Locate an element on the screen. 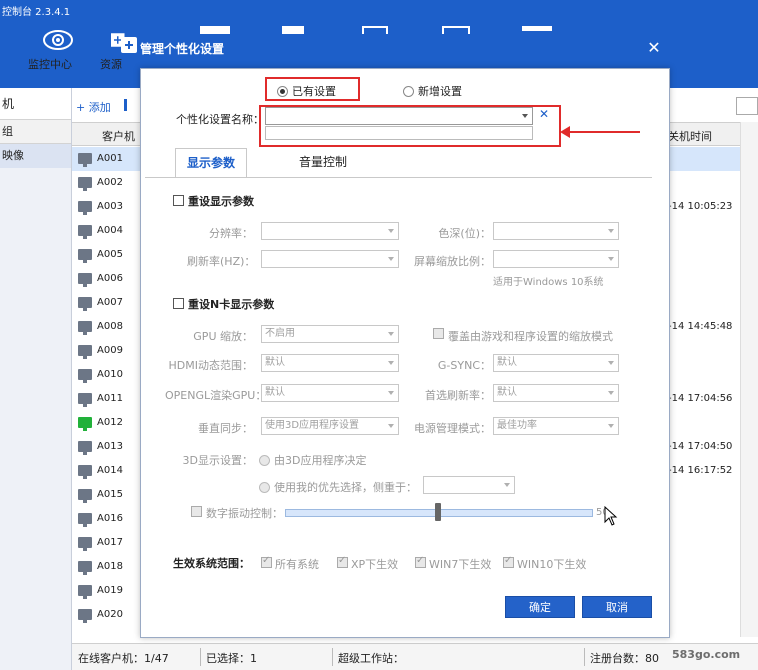 The image size is (758, 670). annotation-arrow-line is located at coordinates (604, 132).